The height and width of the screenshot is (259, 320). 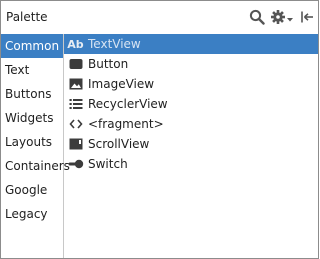 What do you see at coordinates (159, 17) in the screenshot?
I see `palette-header: Palette` at bounding box center [159, 17].